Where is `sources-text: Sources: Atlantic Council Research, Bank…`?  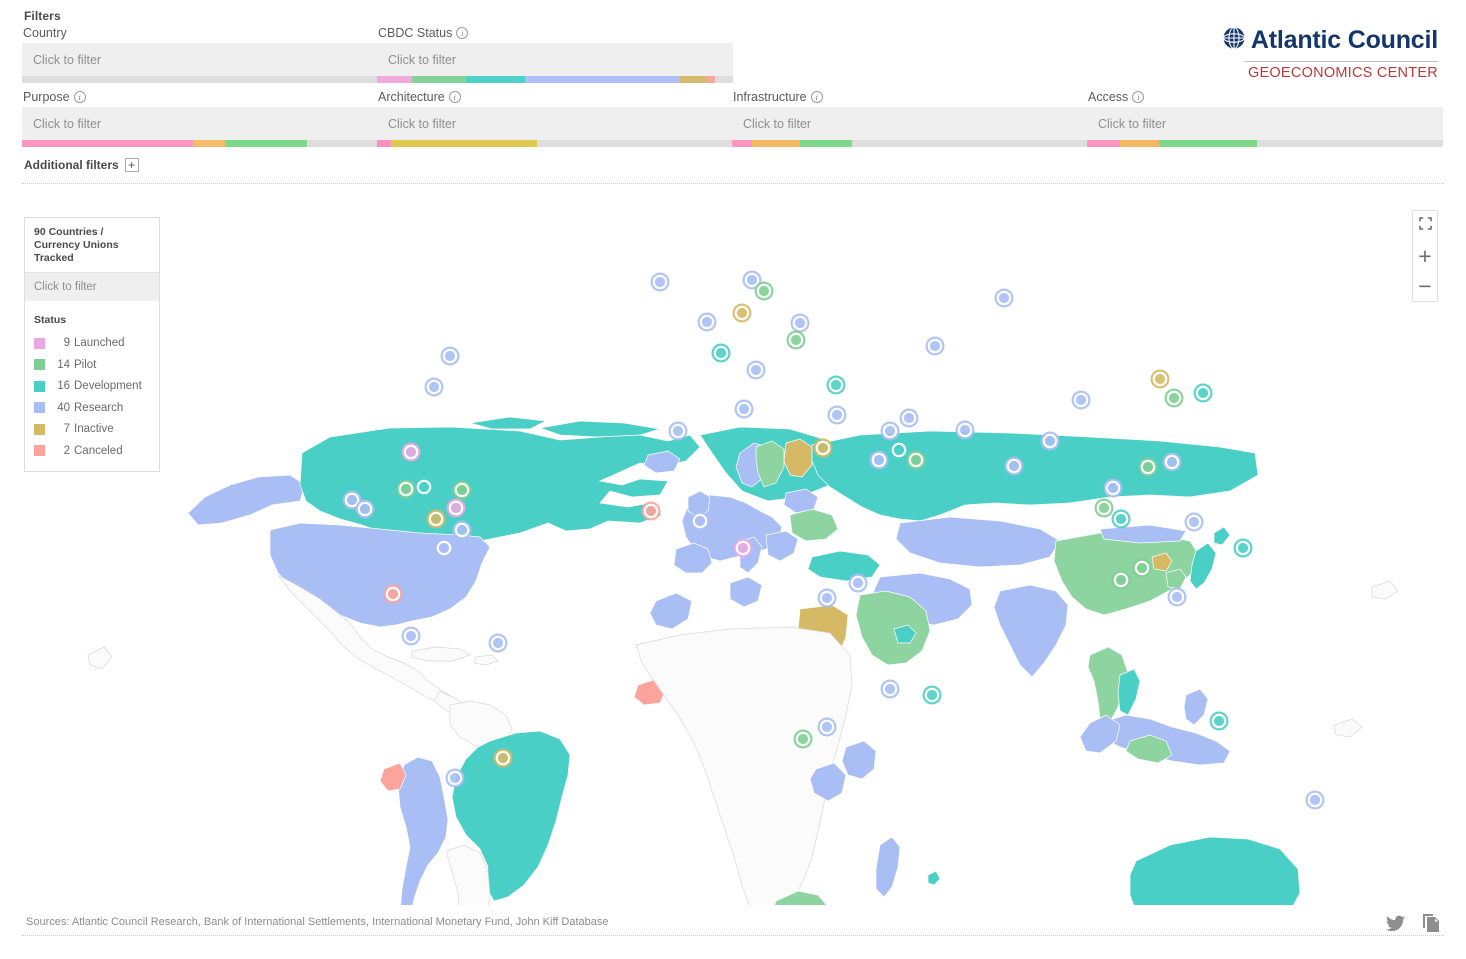
sources-text: Sources: Atlantic Council Research, Bank… is located at coordinates (317, 922).